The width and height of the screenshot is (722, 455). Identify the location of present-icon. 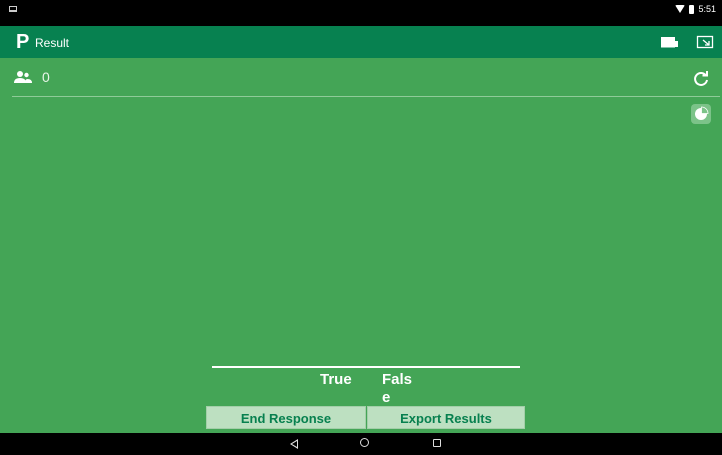
(669, 42).